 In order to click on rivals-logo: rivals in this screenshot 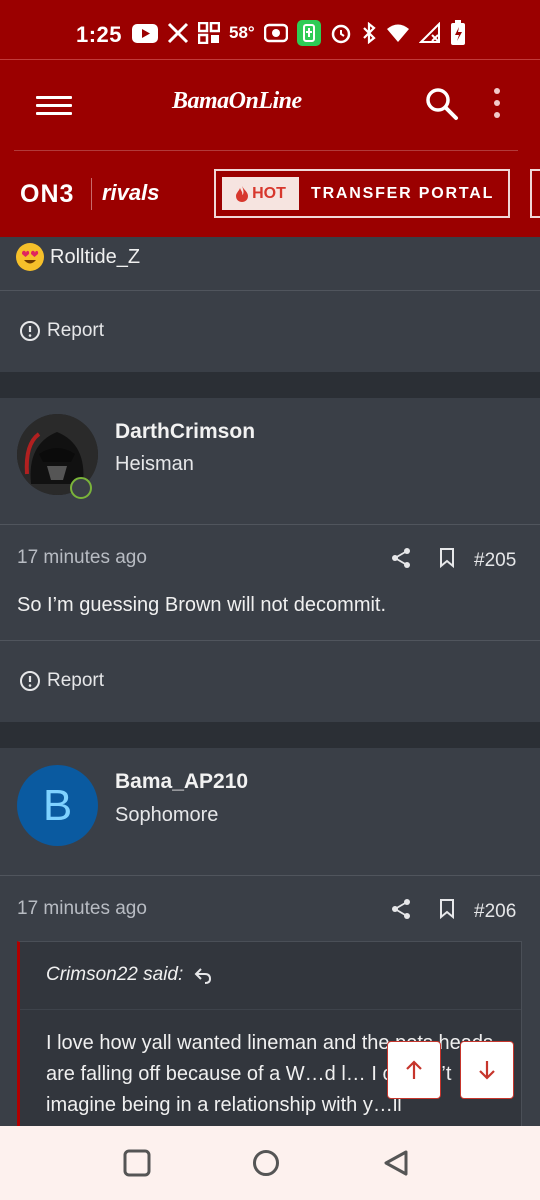, I will do `click(131, 193)`.